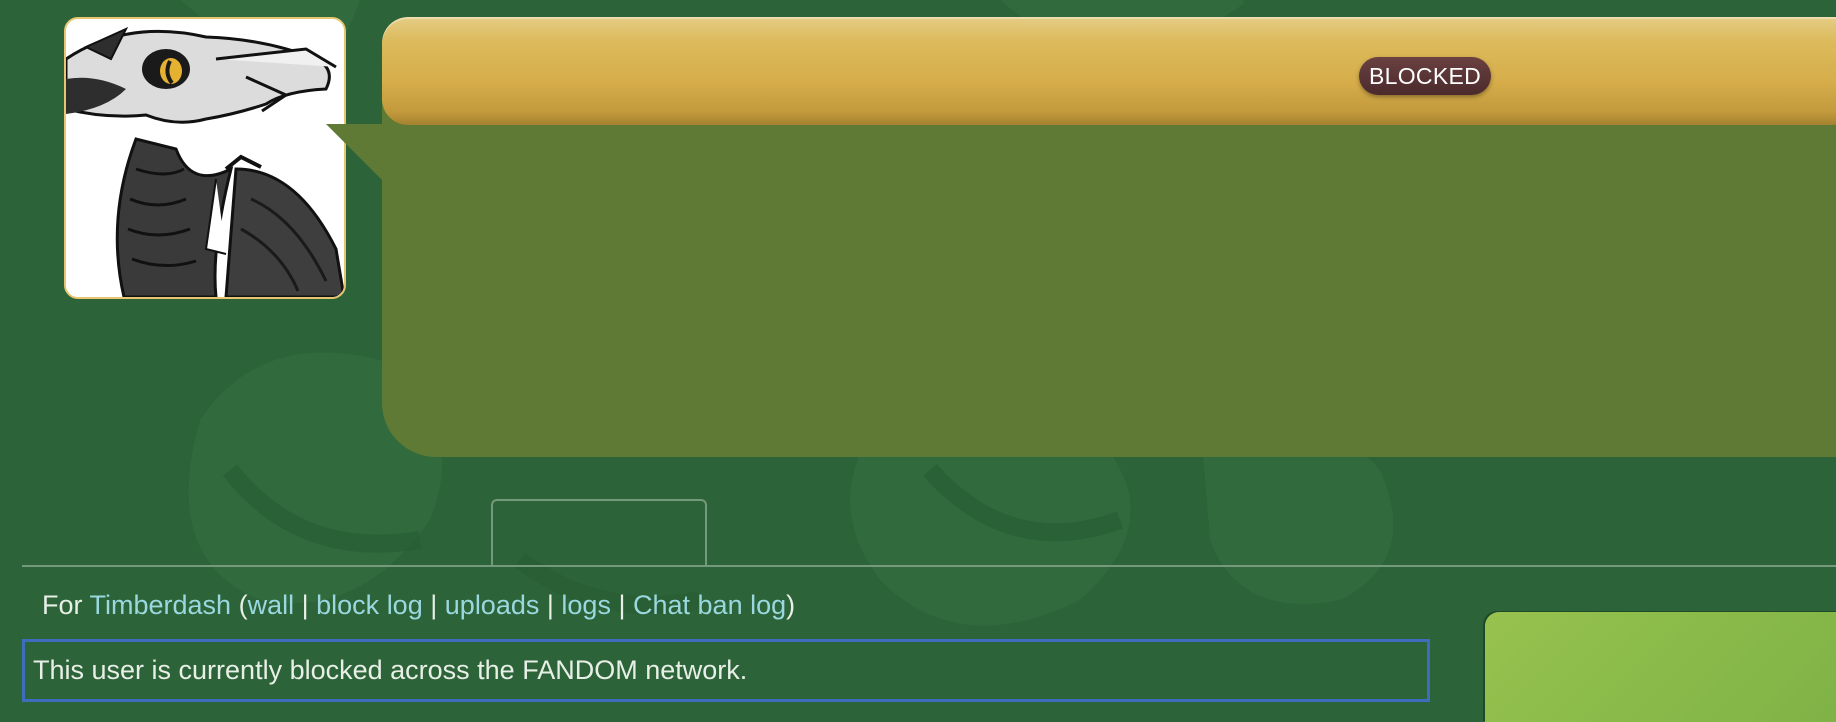 Image resolution: width=1836 pixels, height=722 pixels. I want to click on close-paren: ), so click(791, 605).